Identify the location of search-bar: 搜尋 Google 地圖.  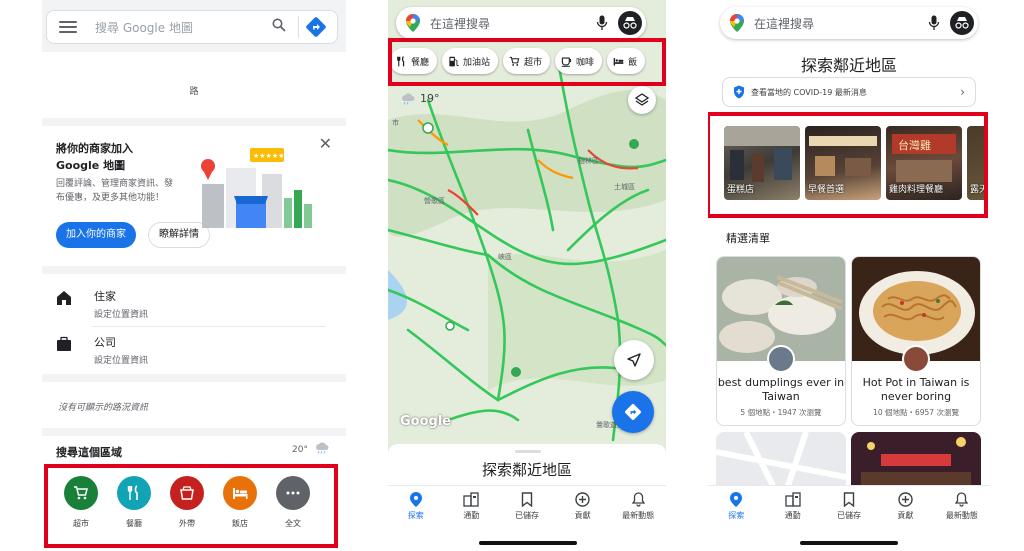
(192, 27).